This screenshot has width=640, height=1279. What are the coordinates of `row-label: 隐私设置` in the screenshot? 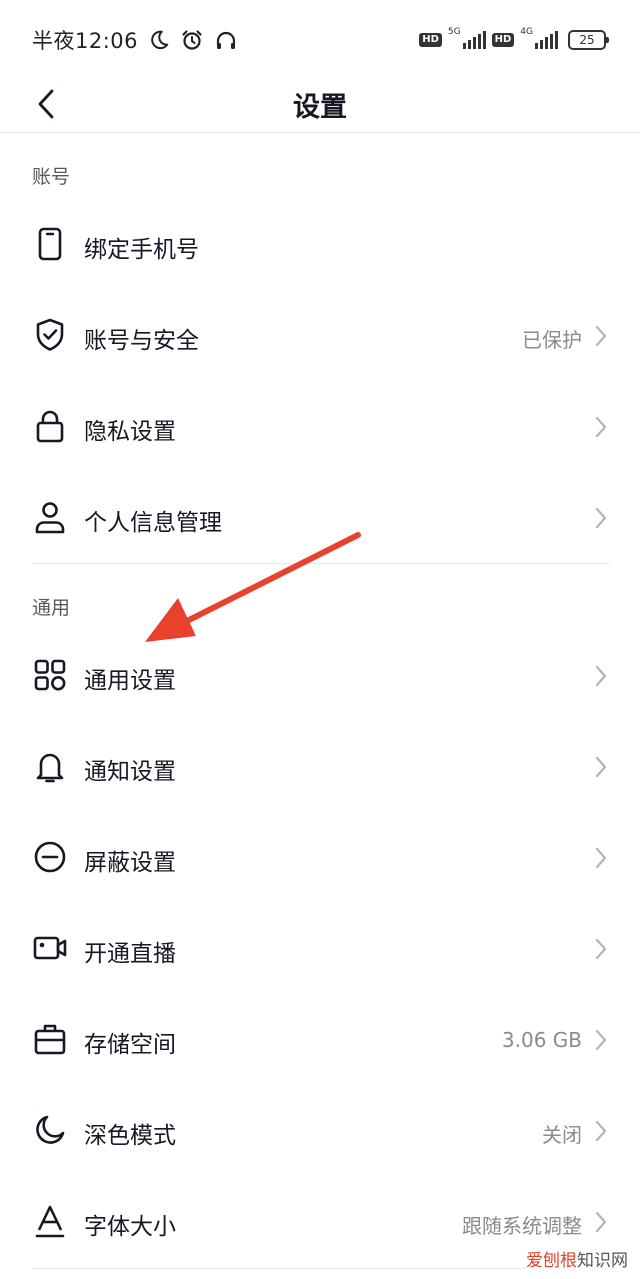 It's located at (130, 432).